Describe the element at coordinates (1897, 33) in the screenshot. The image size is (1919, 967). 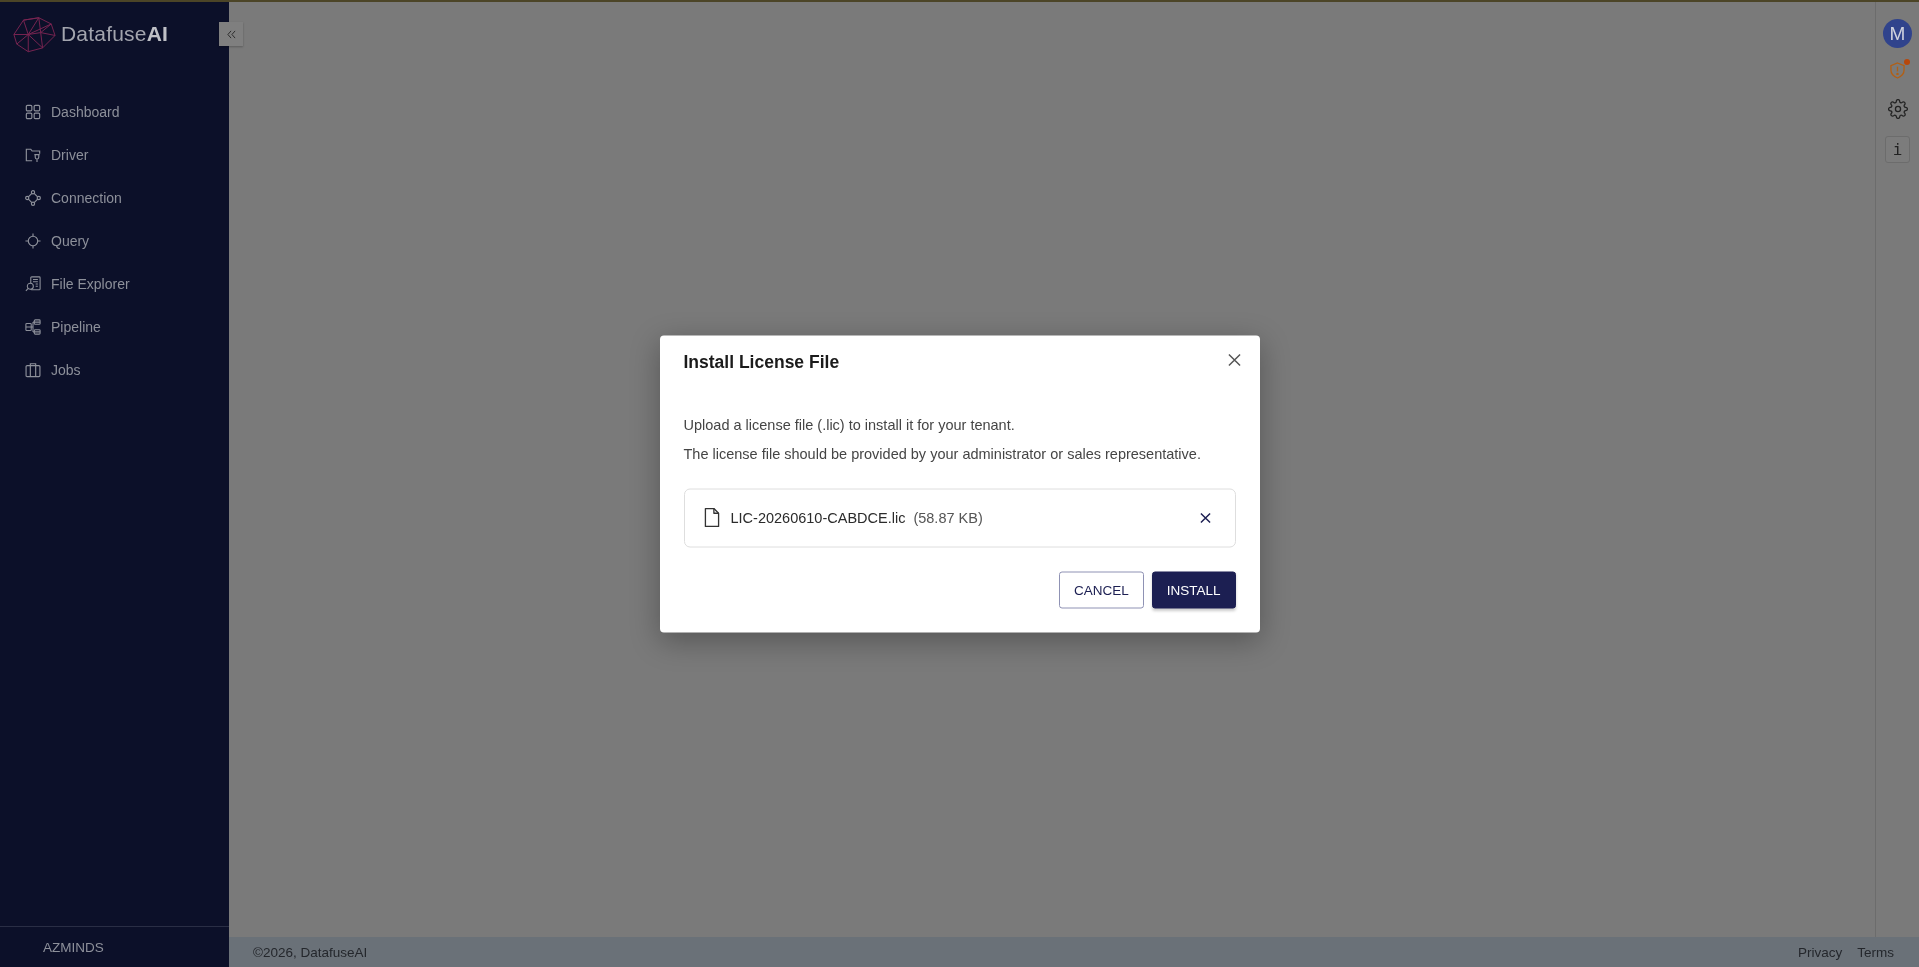
I see `user-avatar: M` at that location.